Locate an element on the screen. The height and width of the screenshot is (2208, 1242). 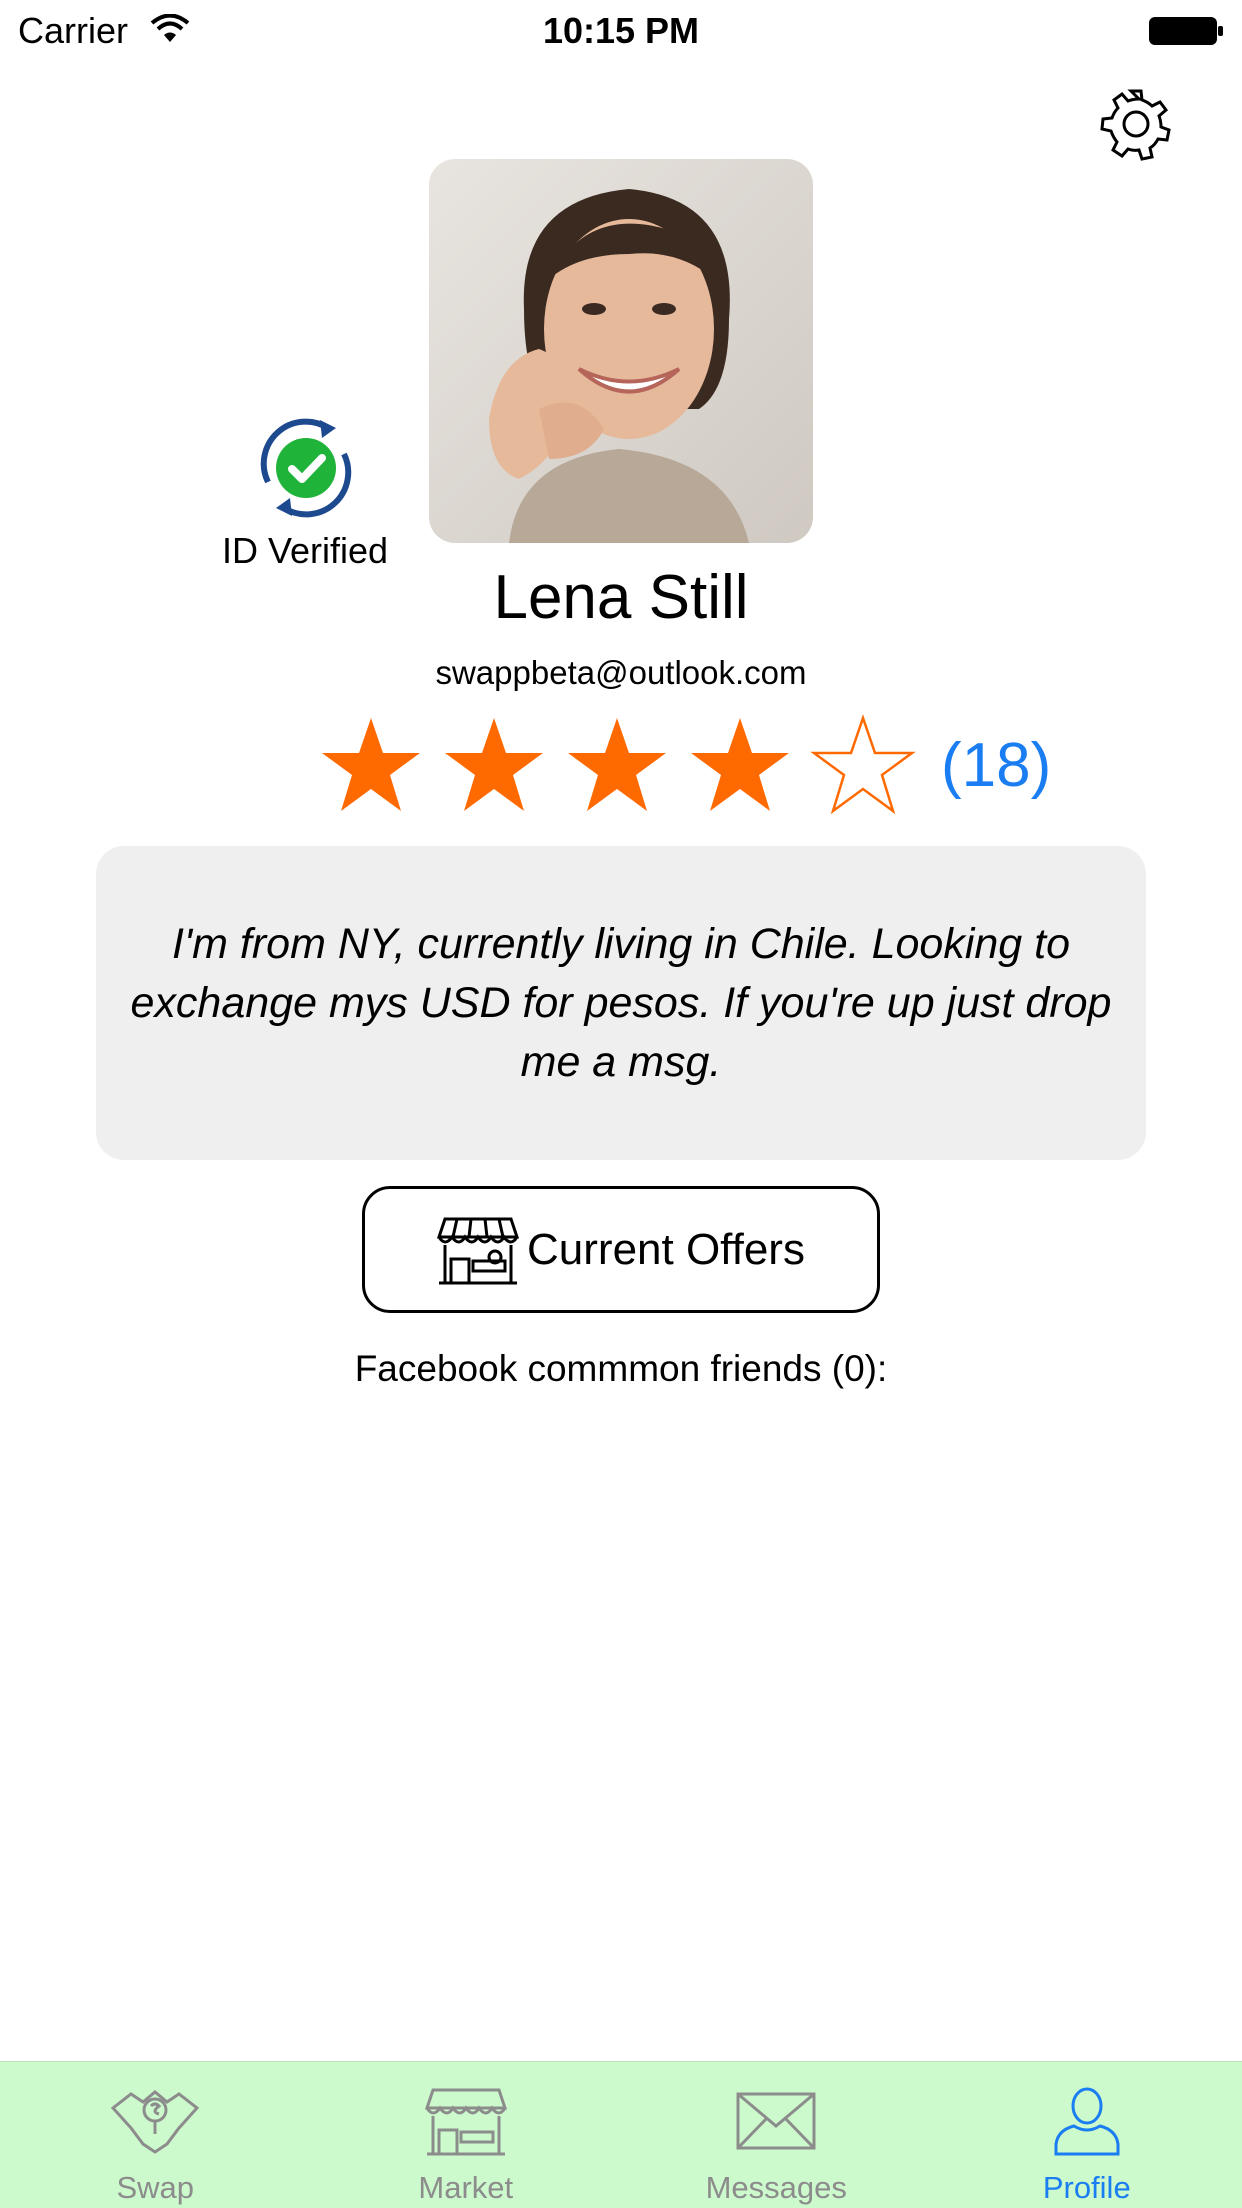
id-verified-icon is located at coordinates (306, 468).